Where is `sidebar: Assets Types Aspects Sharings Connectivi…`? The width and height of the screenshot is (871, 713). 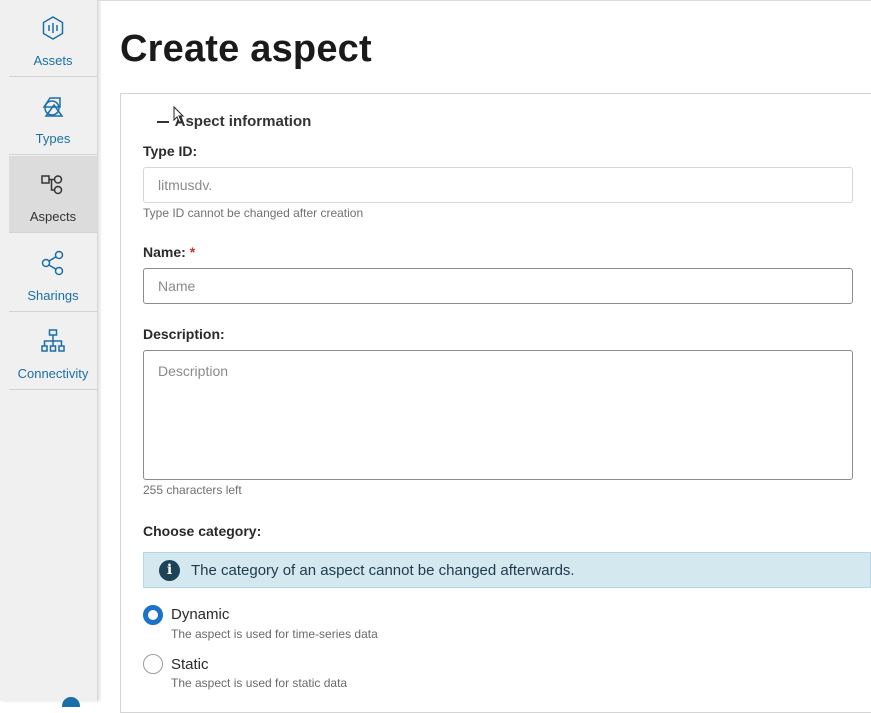 sidebar: Assets Types Aspects Sharings Connectivi… is located at coordinates (49, 353).